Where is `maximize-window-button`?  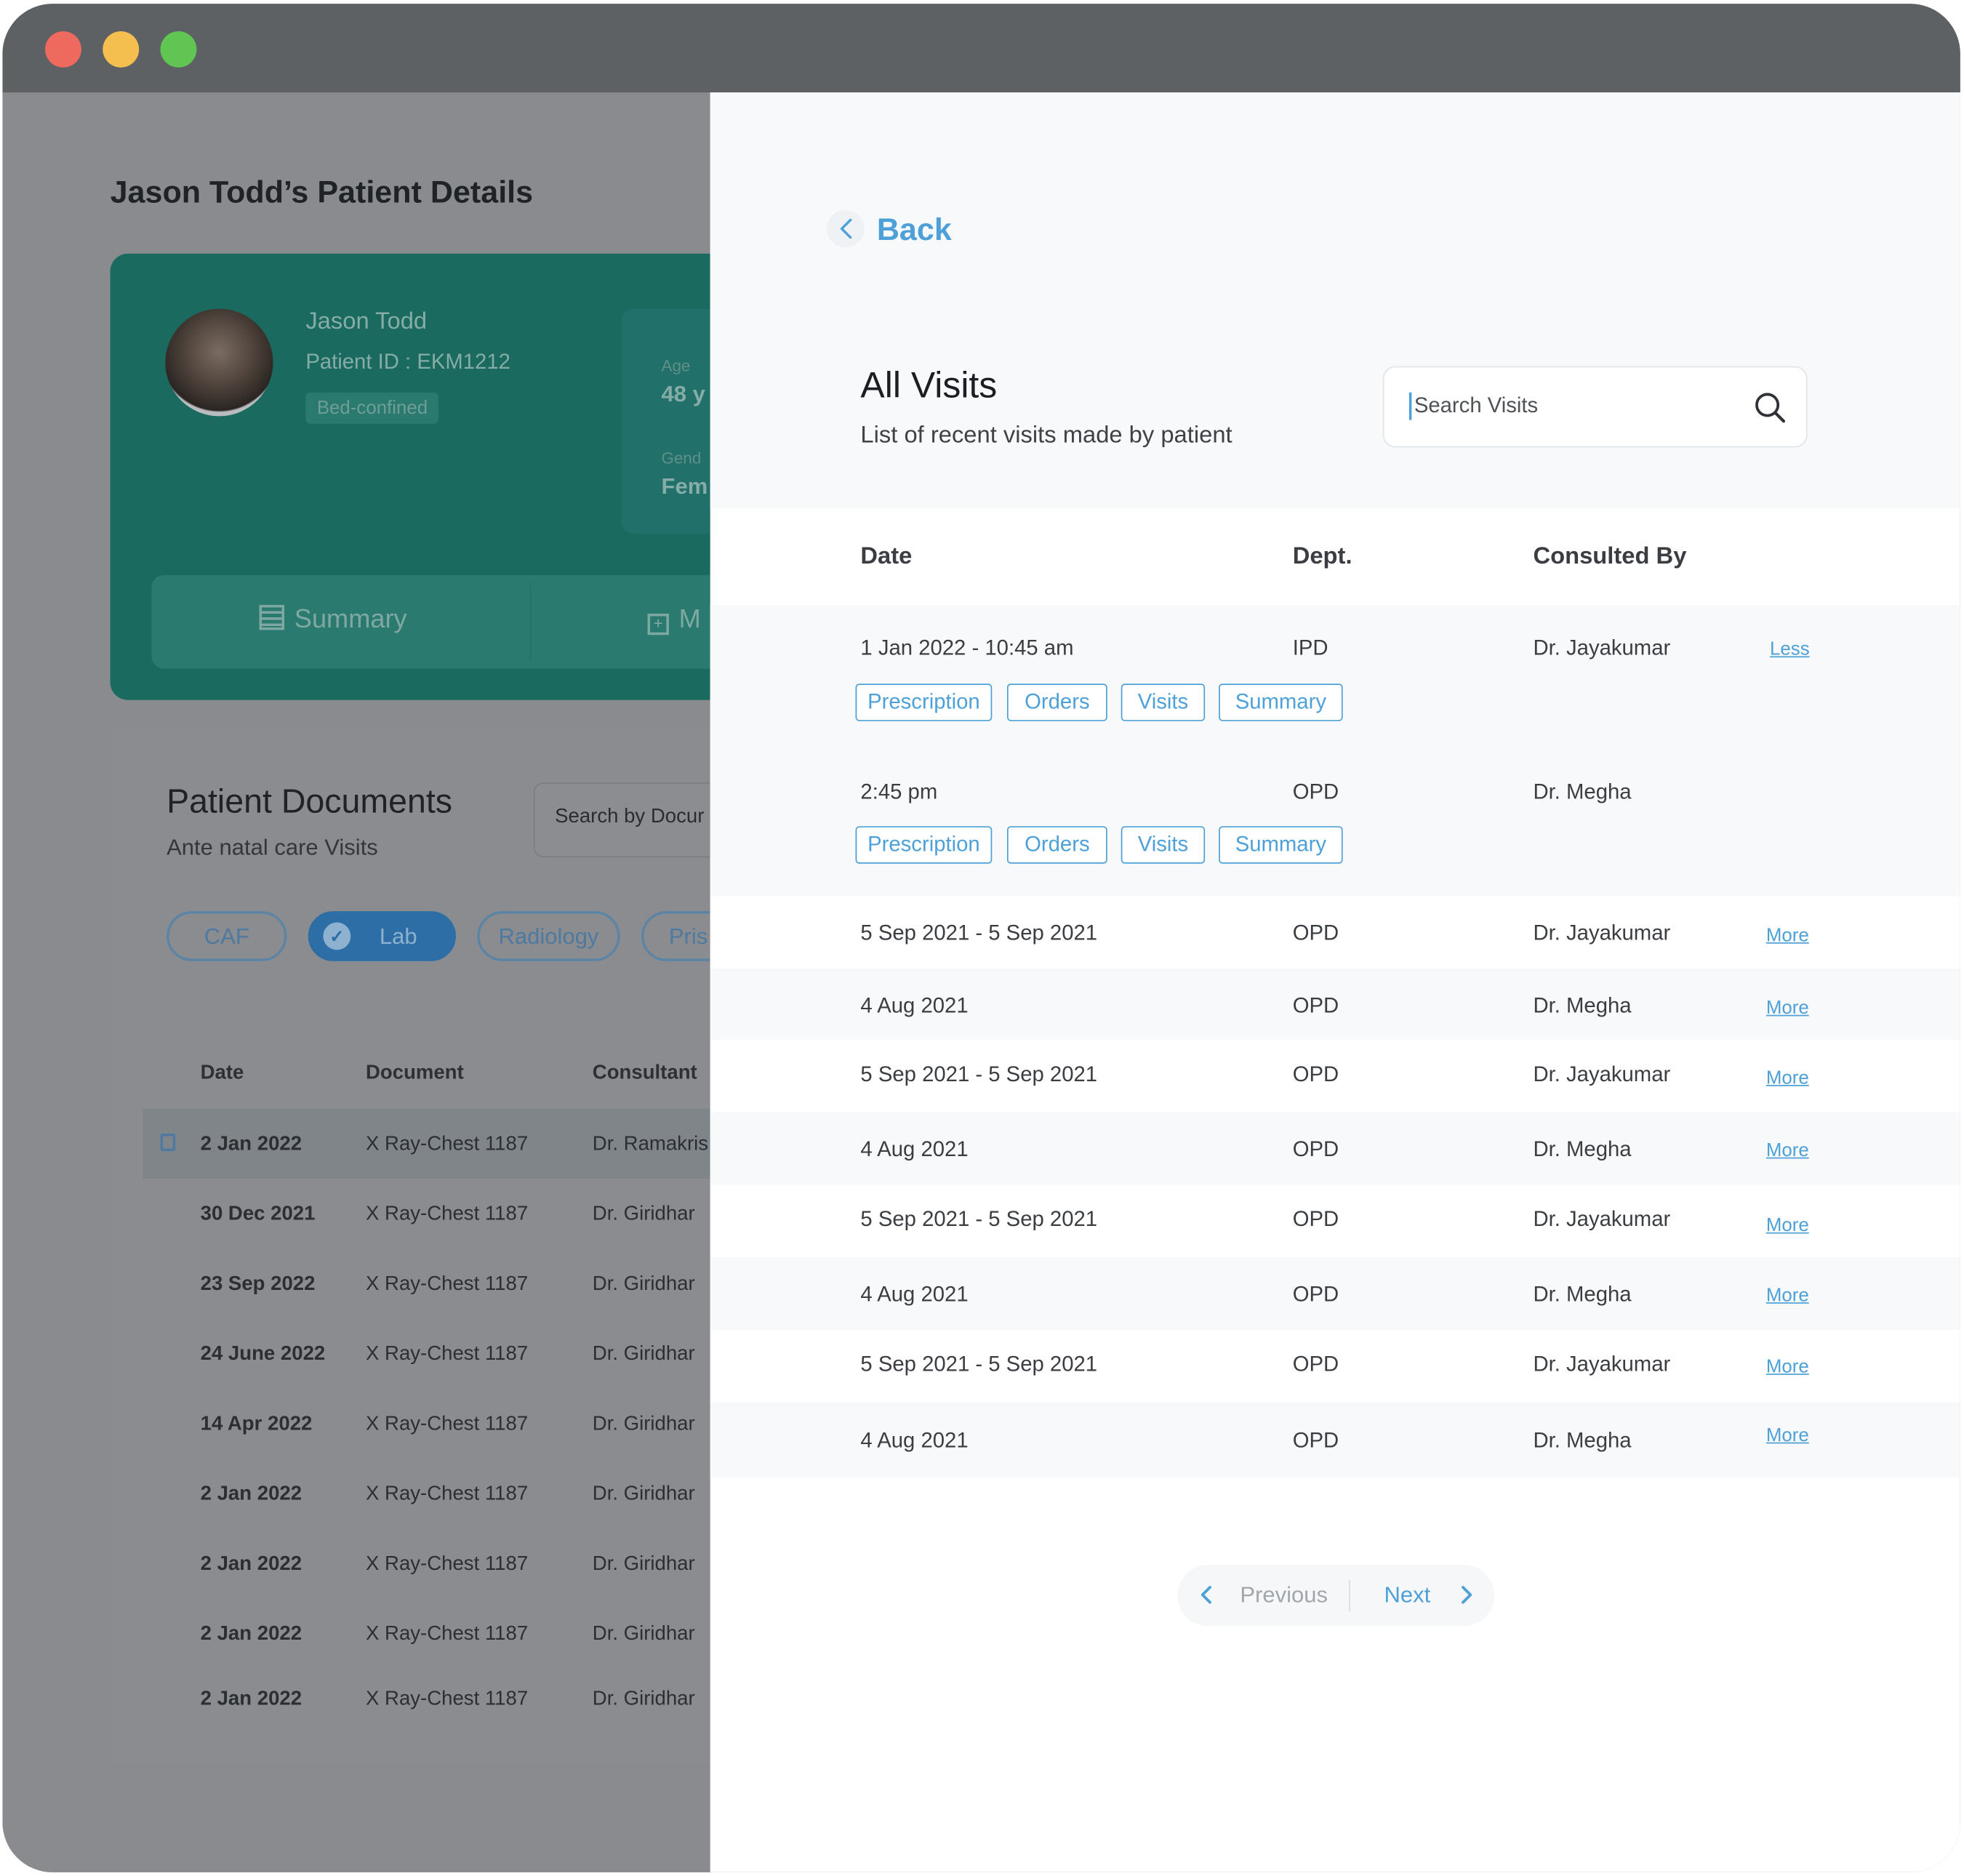
maximize-window-button is located at coordinates (178, 49).